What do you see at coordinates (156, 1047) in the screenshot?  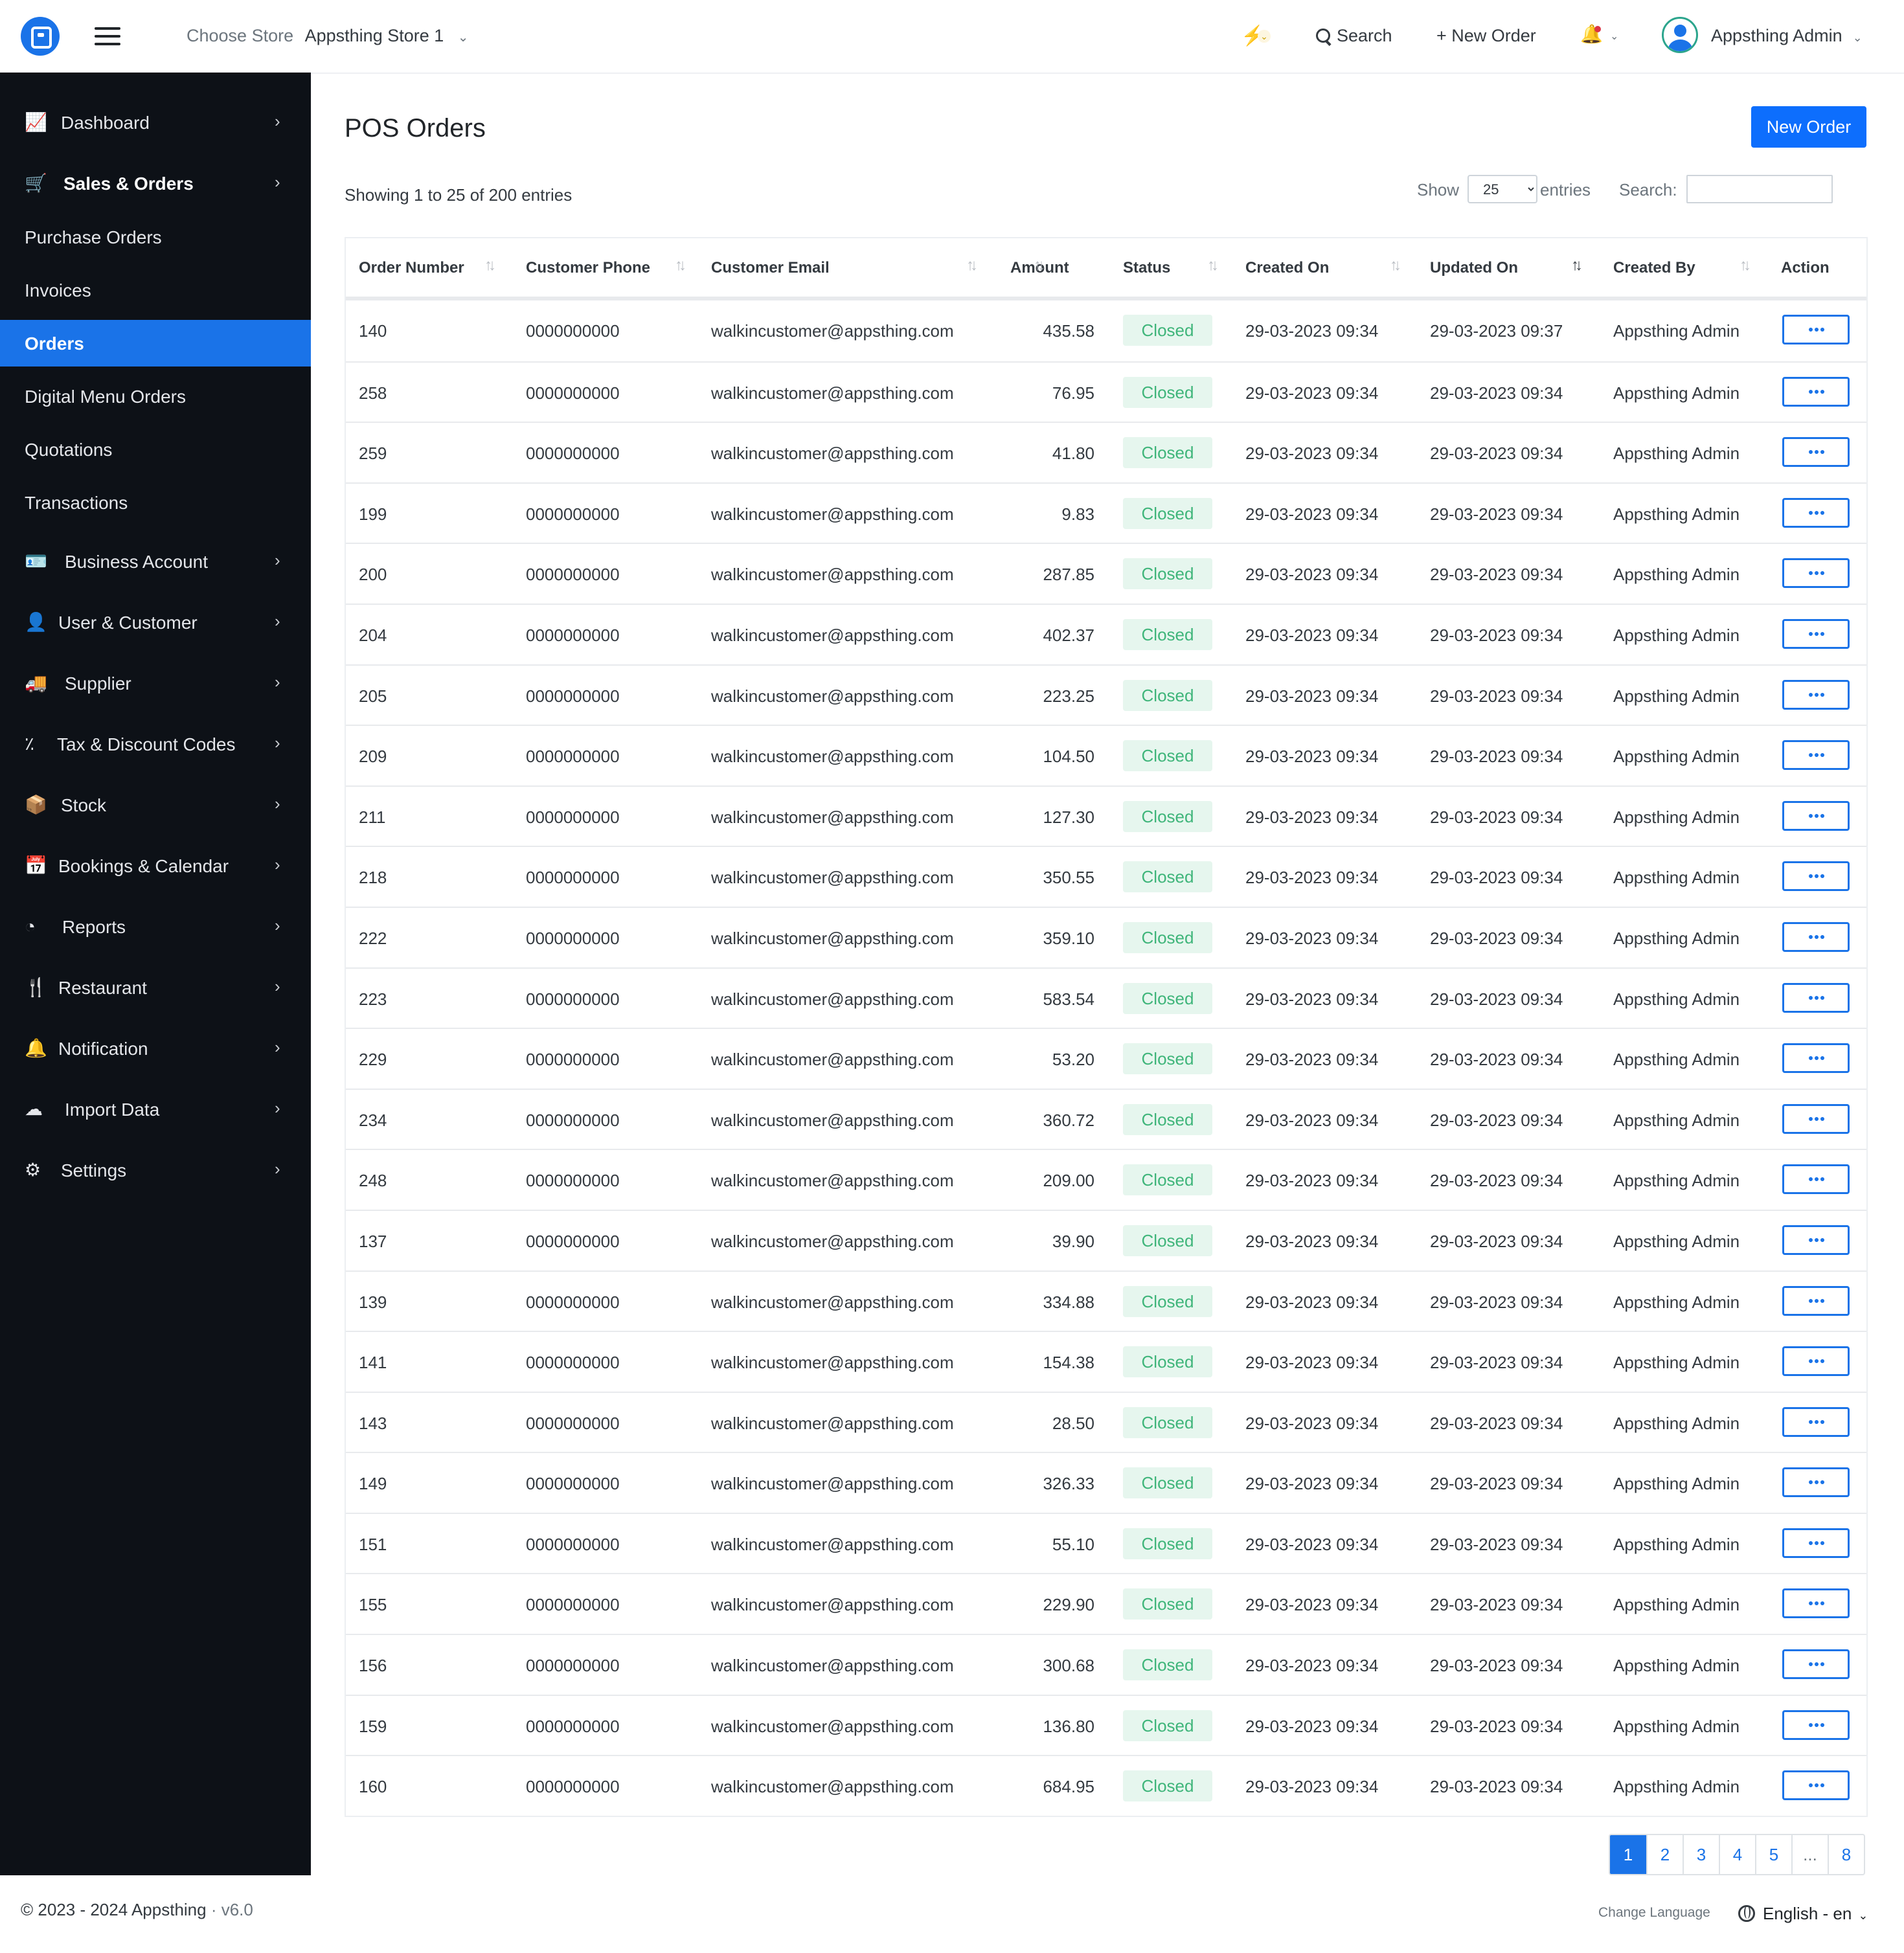 I see `sidebar-item-notification: 🔔 Notification ›` at bounding box center [156, 1047].